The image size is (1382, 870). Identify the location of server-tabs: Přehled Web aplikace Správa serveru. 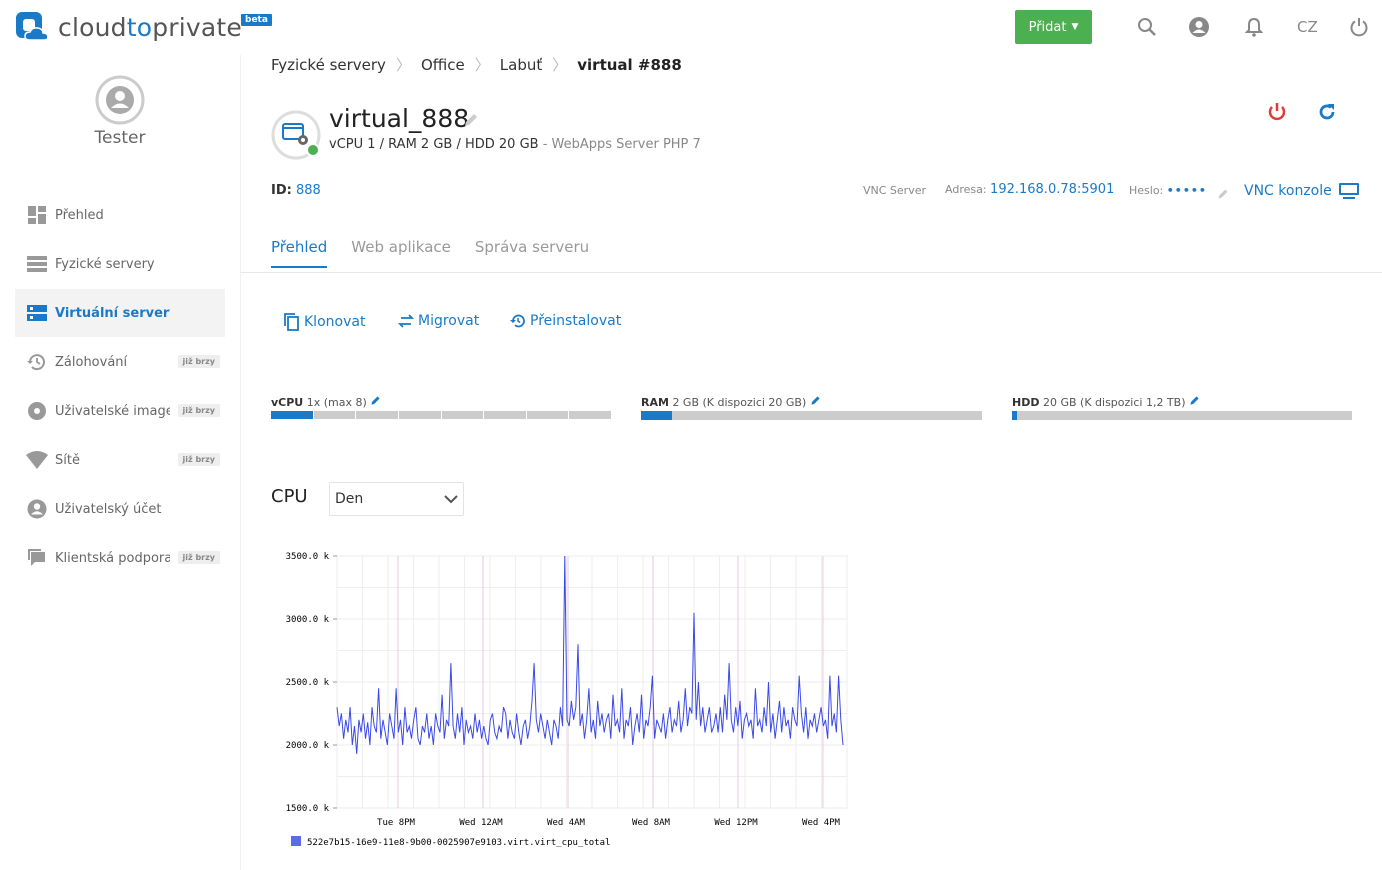
(442, 253).